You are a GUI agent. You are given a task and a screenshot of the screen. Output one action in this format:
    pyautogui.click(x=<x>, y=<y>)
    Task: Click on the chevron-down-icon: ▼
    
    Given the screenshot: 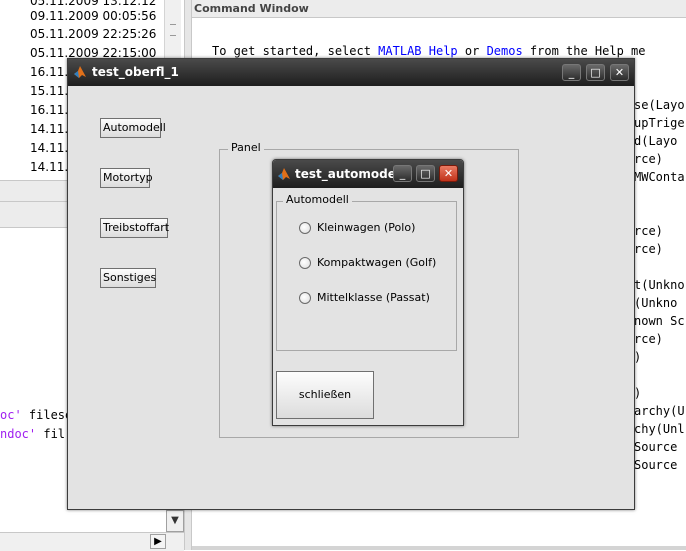 What is the action you would take?
    pyautogui.click(x=175, y=520)
    